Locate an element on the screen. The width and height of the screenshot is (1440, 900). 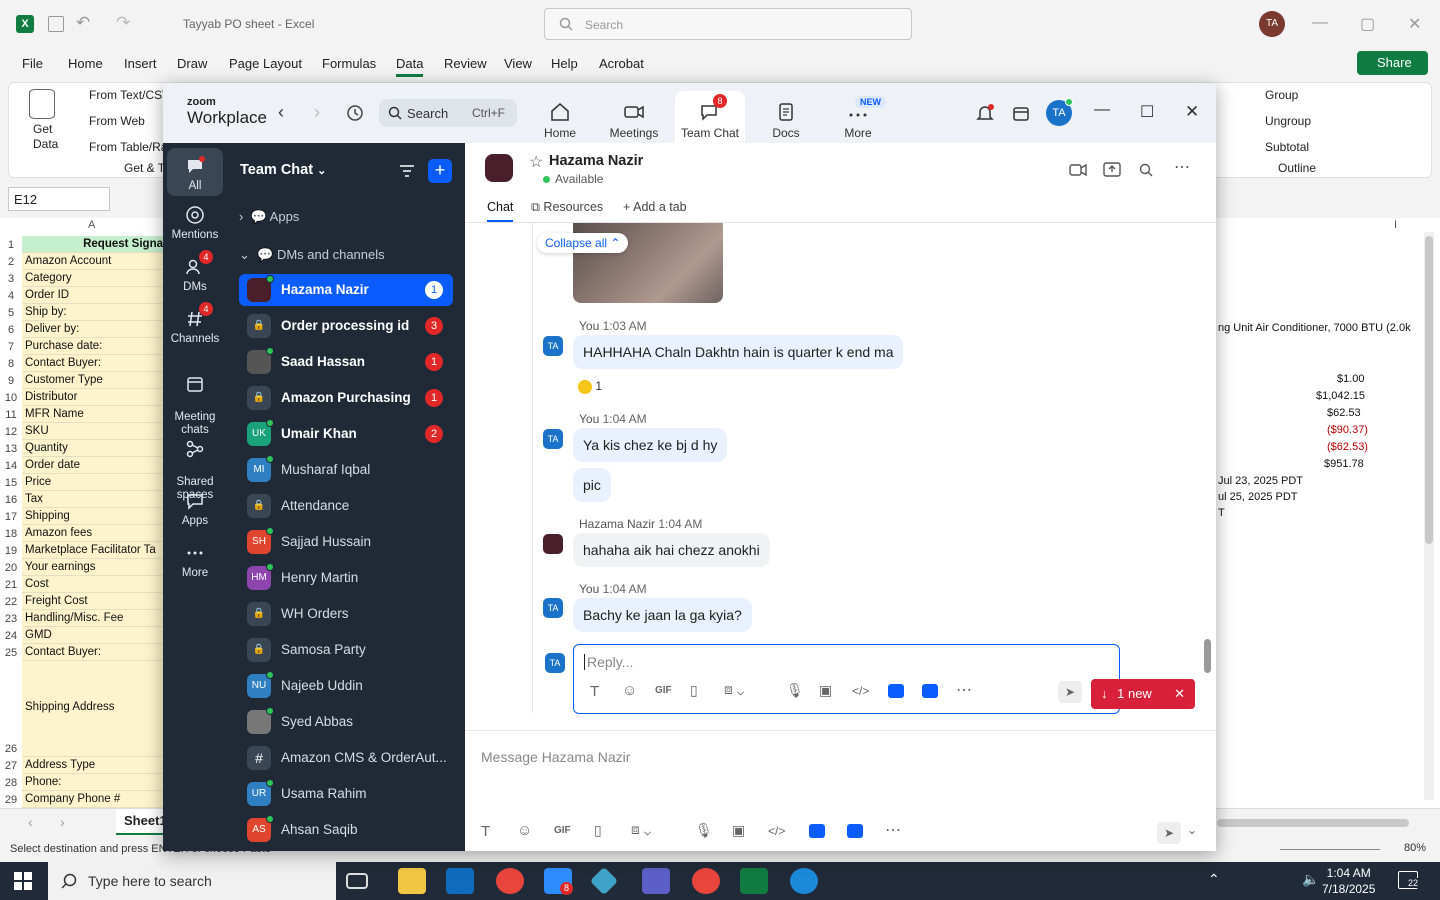
cell-label: Order ID is located at coordinates (92, 295).